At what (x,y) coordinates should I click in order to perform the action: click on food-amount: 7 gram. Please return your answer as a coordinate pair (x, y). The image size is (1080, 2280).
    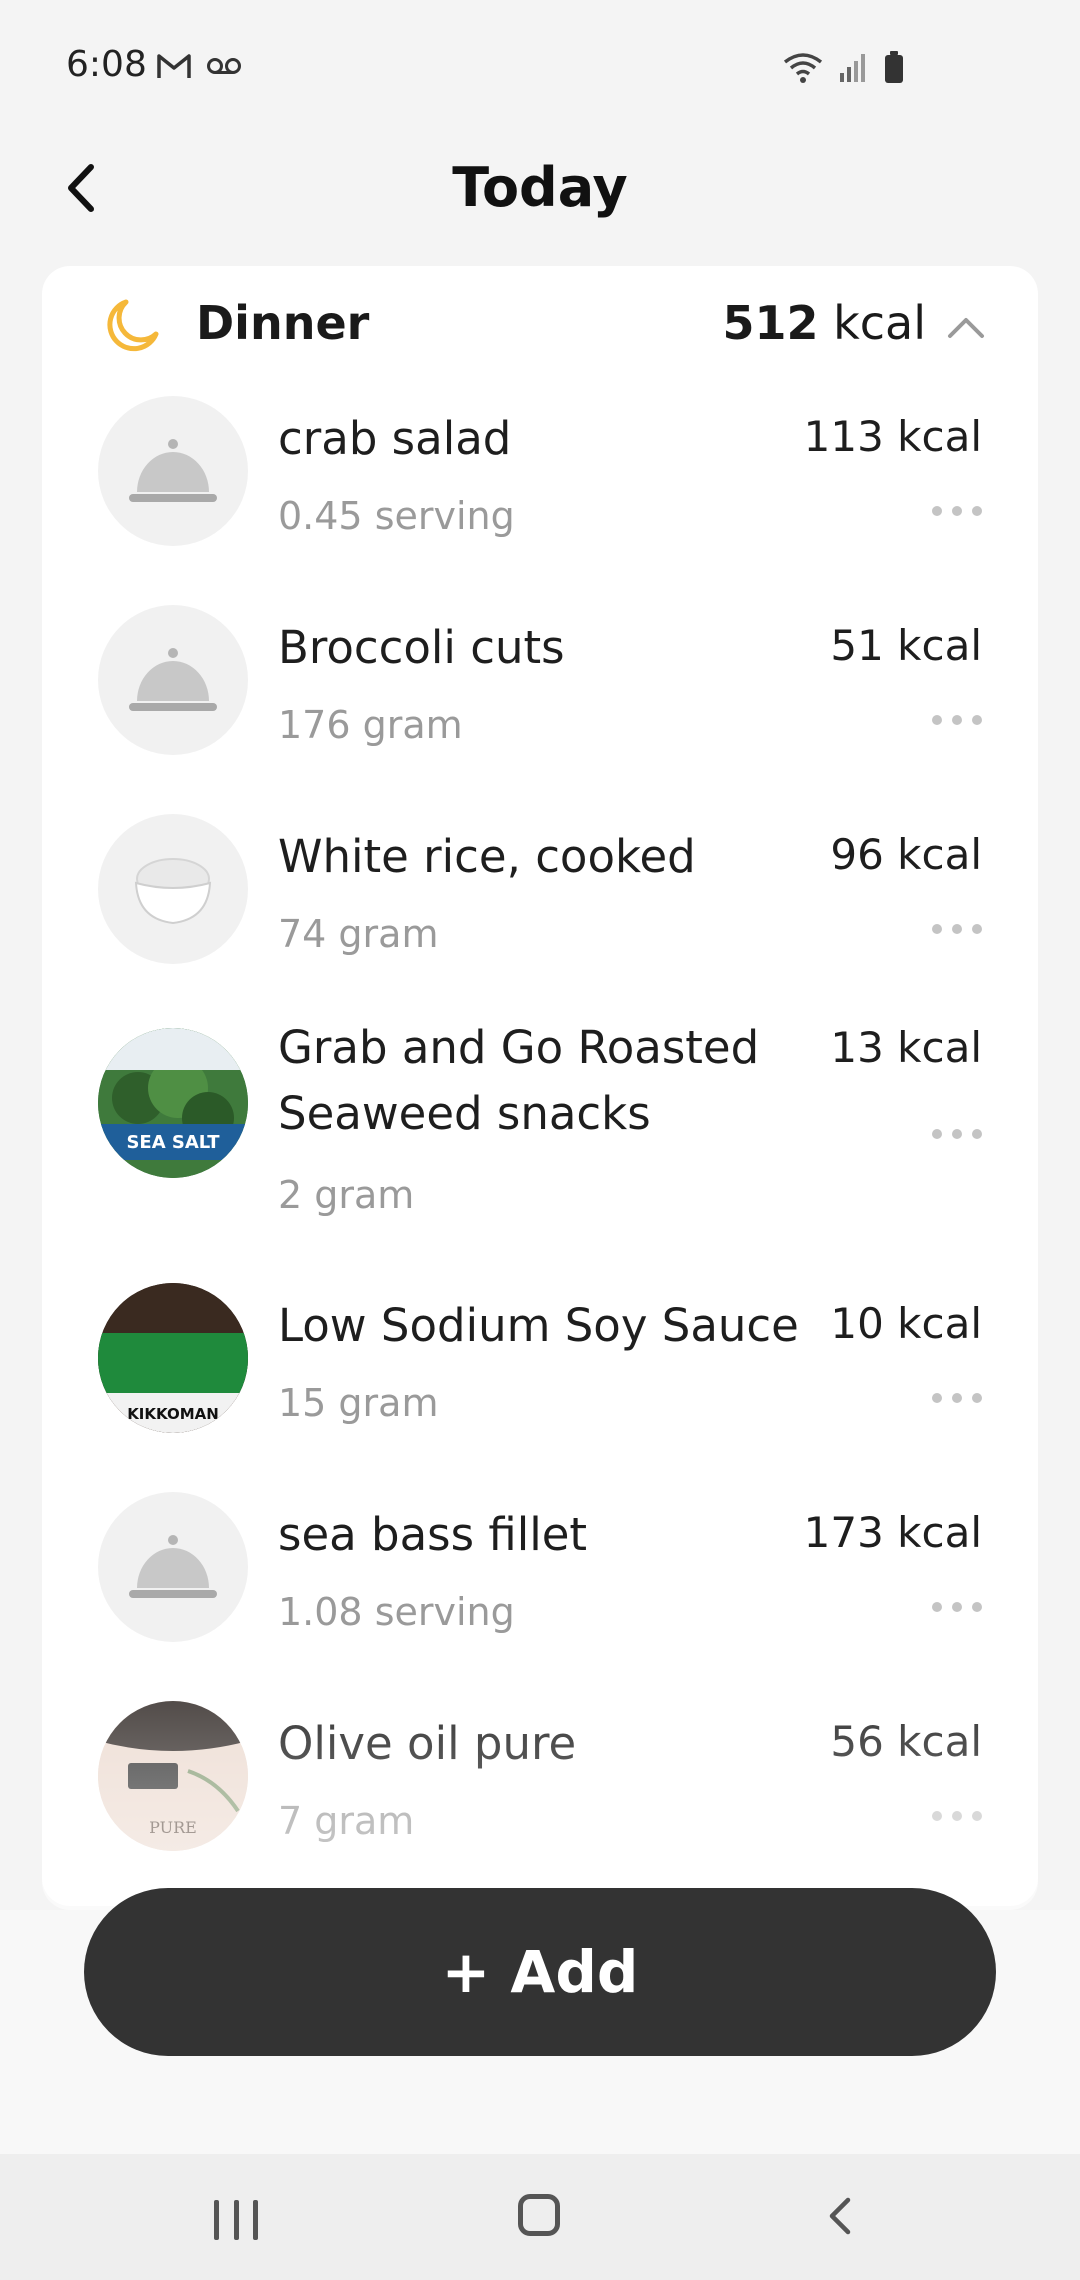
    Looking at the image, I should click on (346, 1821).